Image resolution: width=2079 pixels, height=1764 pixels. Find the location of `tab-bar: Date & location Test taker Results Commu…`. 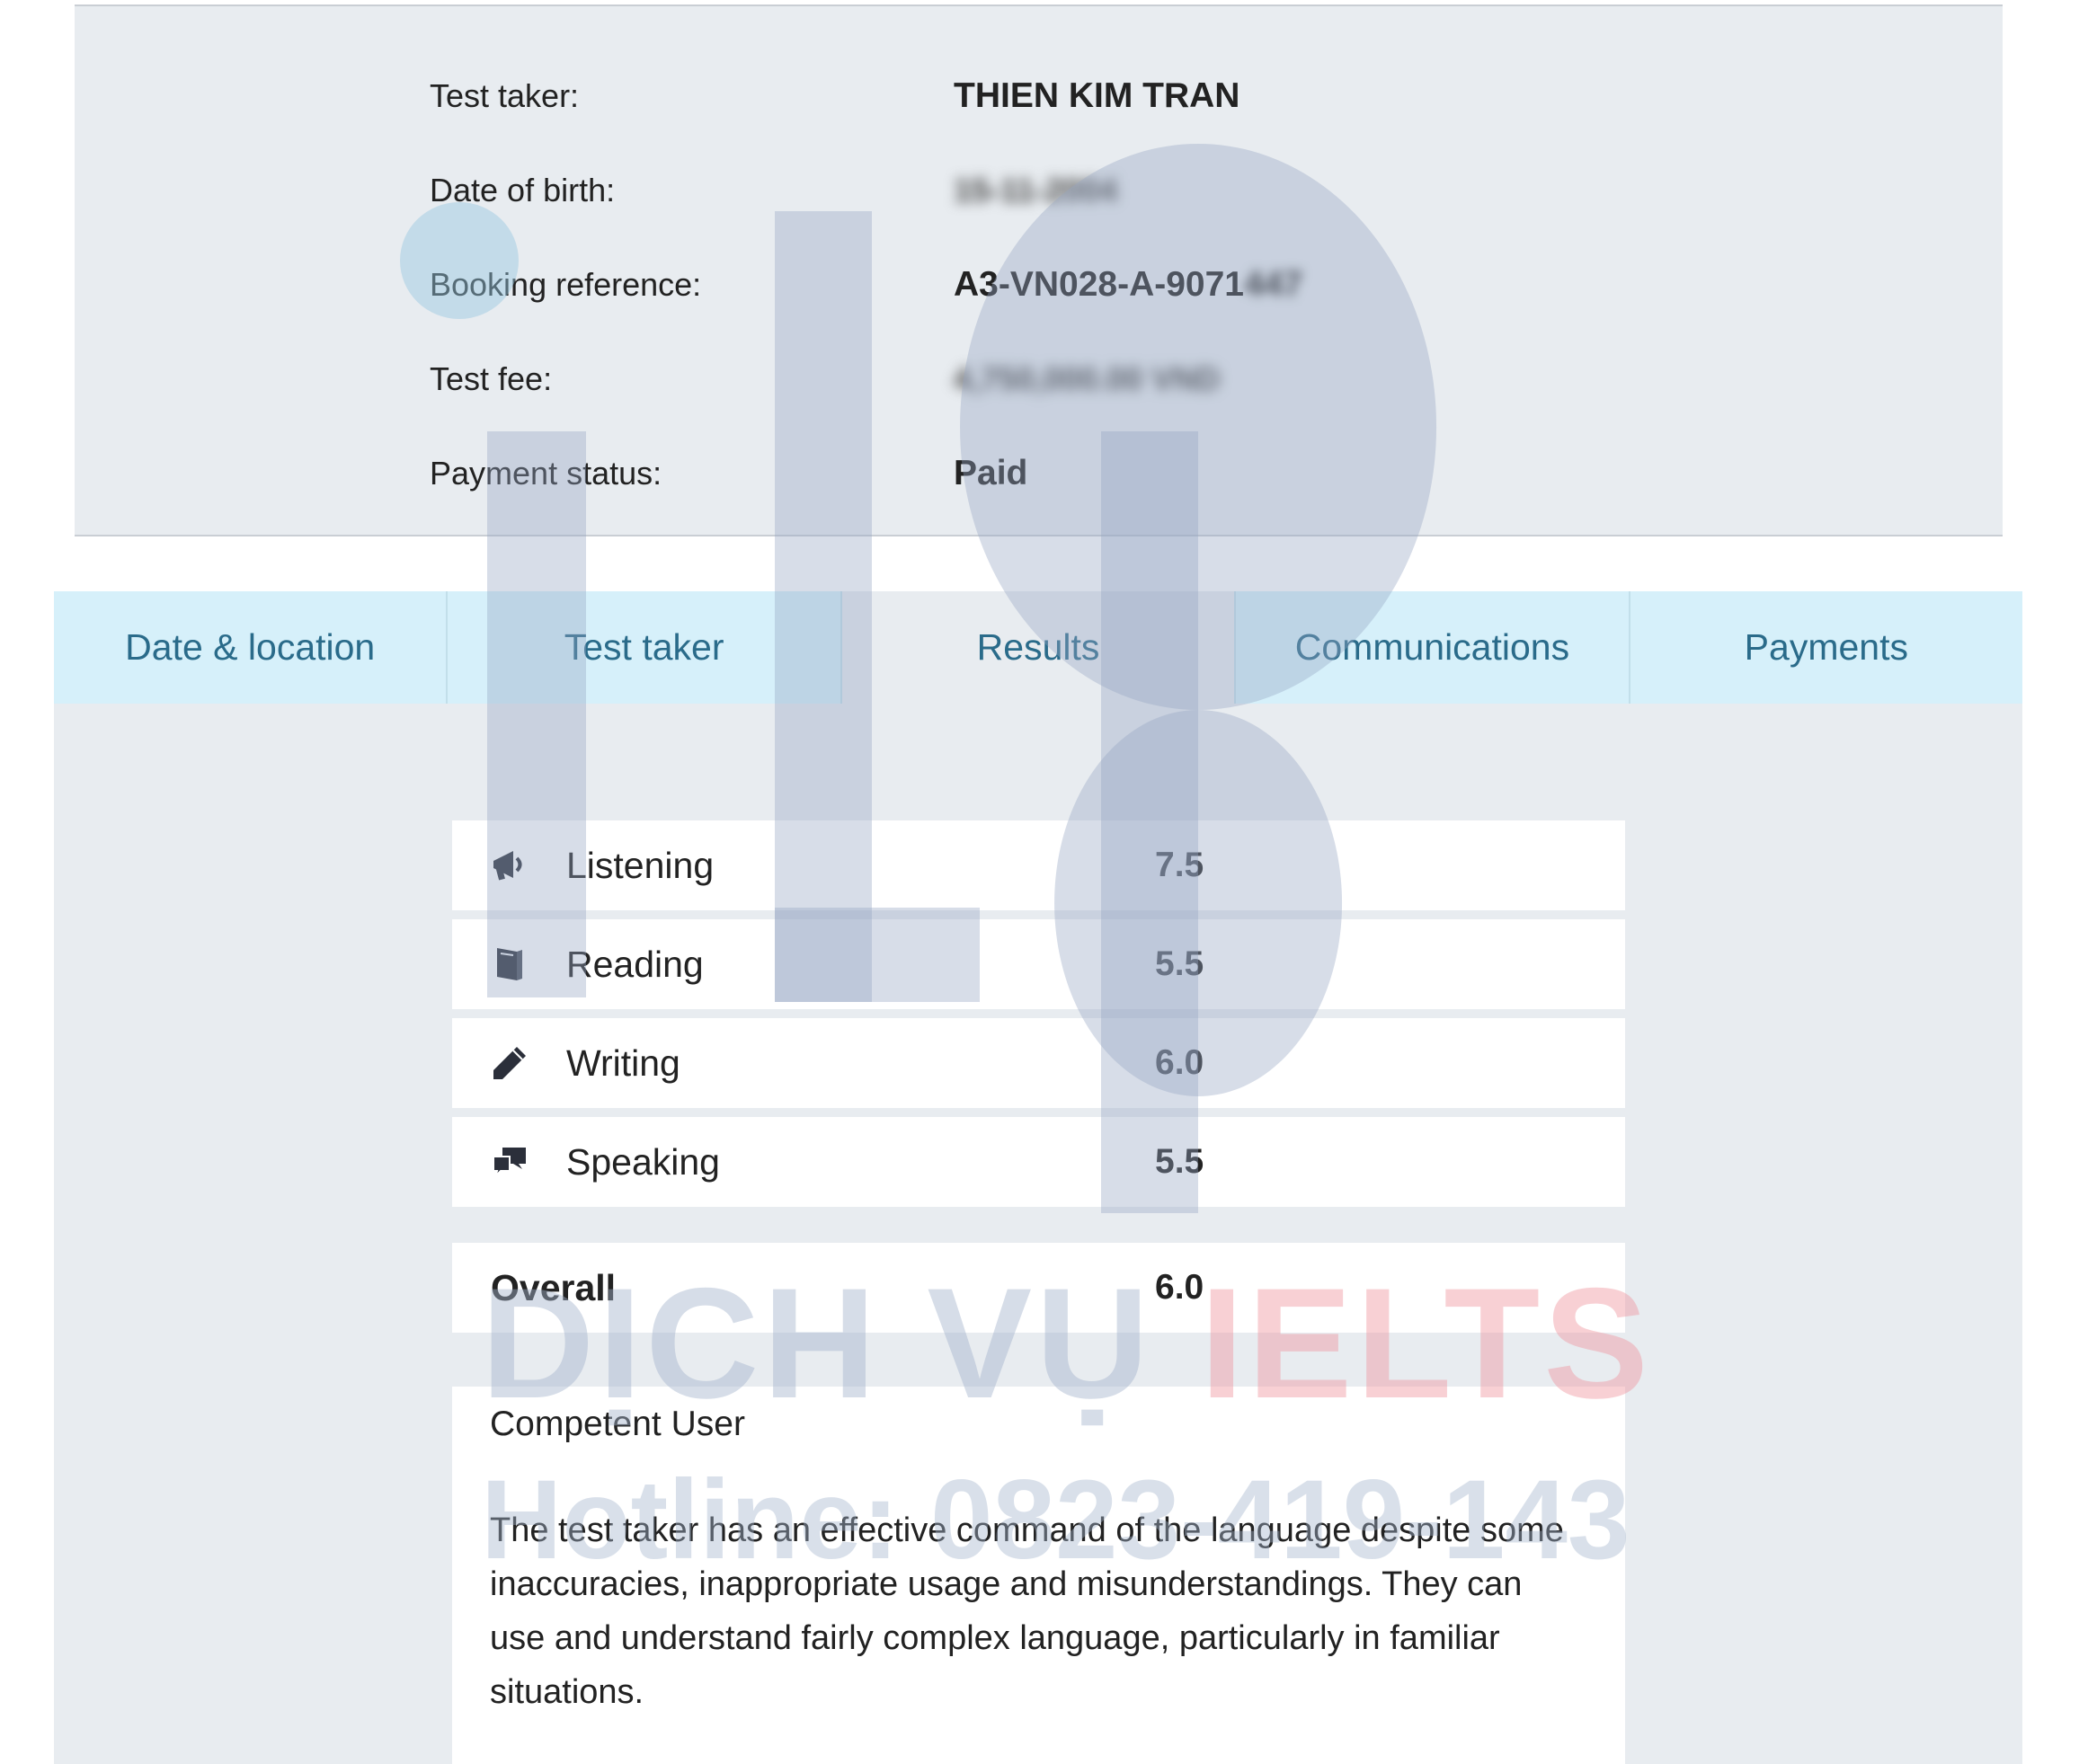

tab-bar: Date & location Test taker Results Commu… is located at coordinates (1038, 647).